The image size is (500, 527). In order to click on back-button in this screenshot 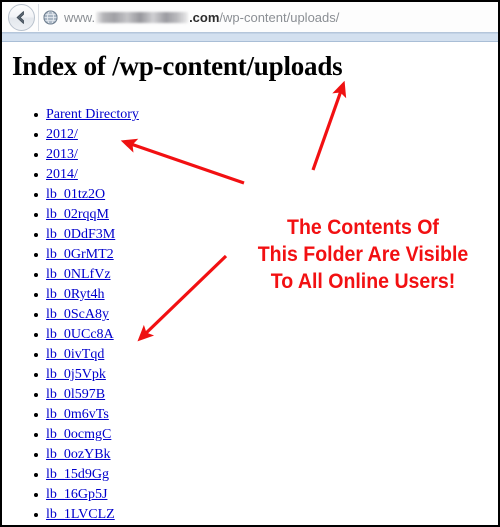, I will do `click(21, 17)`.